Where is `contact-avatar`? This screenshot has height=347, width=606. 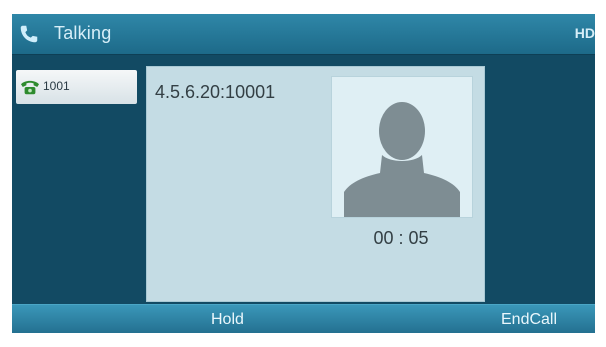 contact-avatar is located at coordinates (402, 147).